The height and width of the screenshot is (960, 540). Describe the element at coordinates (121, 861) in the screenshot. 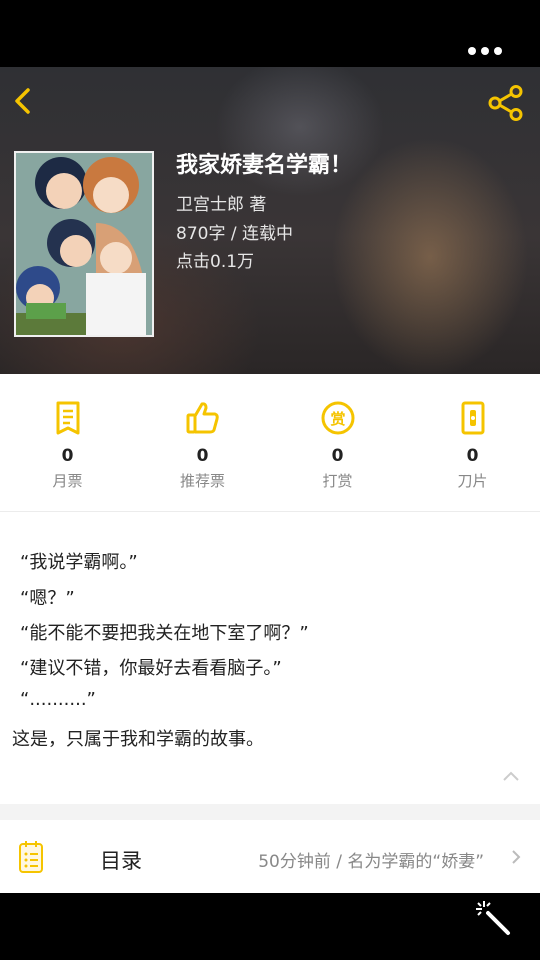

I see `toc-label: 目录` at that location.